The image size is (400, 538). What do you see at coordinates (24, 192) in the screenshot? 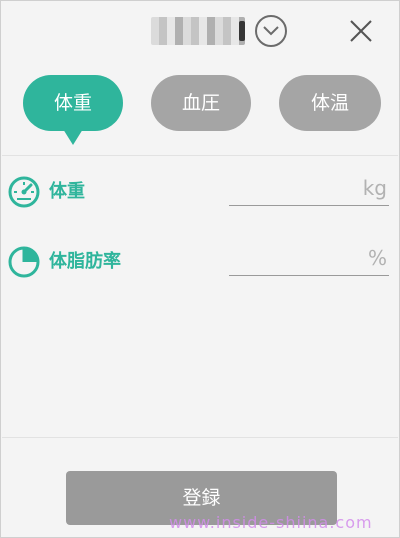
I see `gauge-icon` at bounding box center [24, 192].